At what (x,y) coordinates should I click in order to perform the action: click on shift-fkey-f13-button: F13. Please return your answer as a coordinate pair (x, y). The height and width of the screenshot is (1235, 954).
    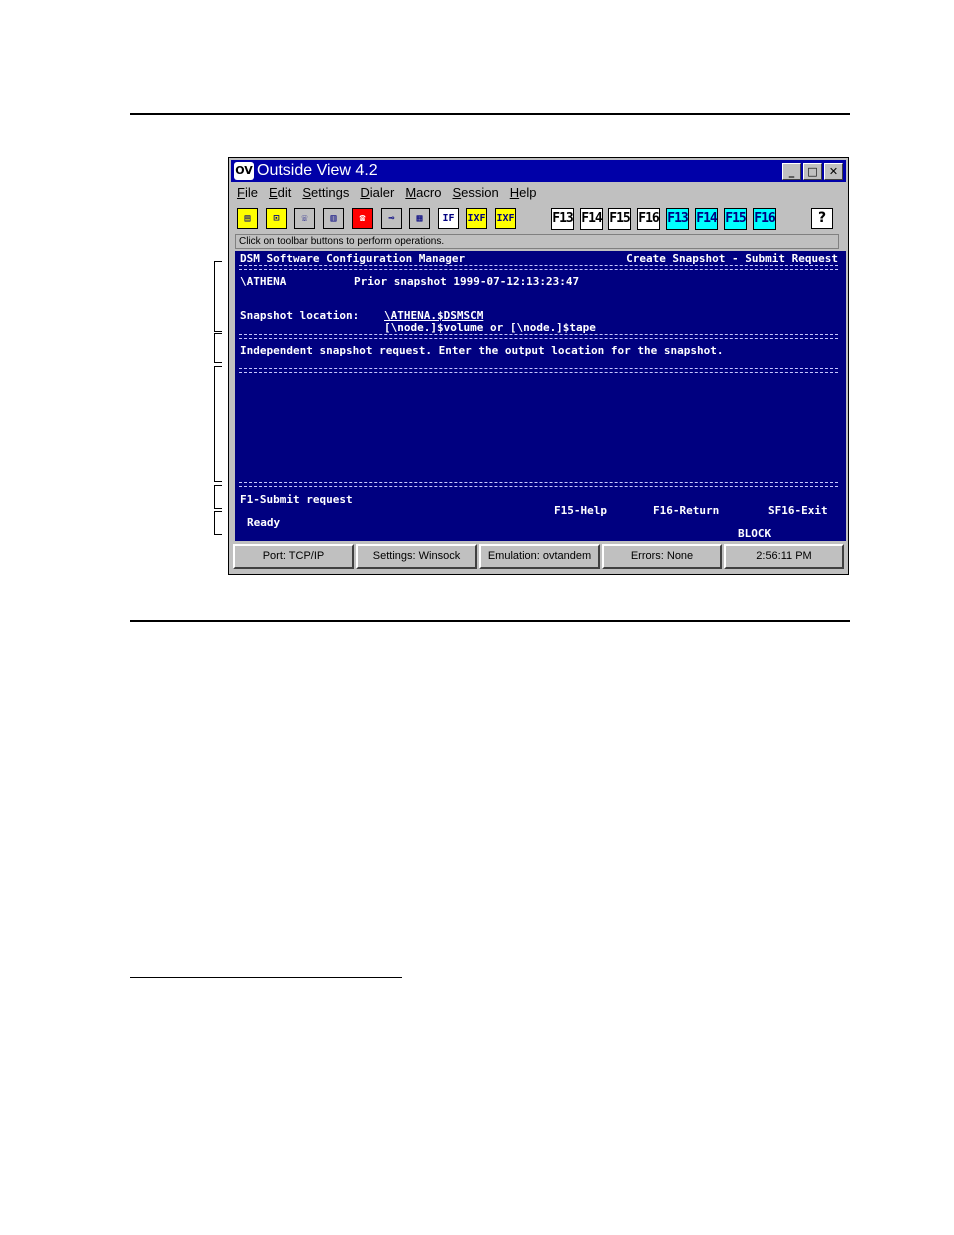
    Looking at the image, I should click on (677, 219).